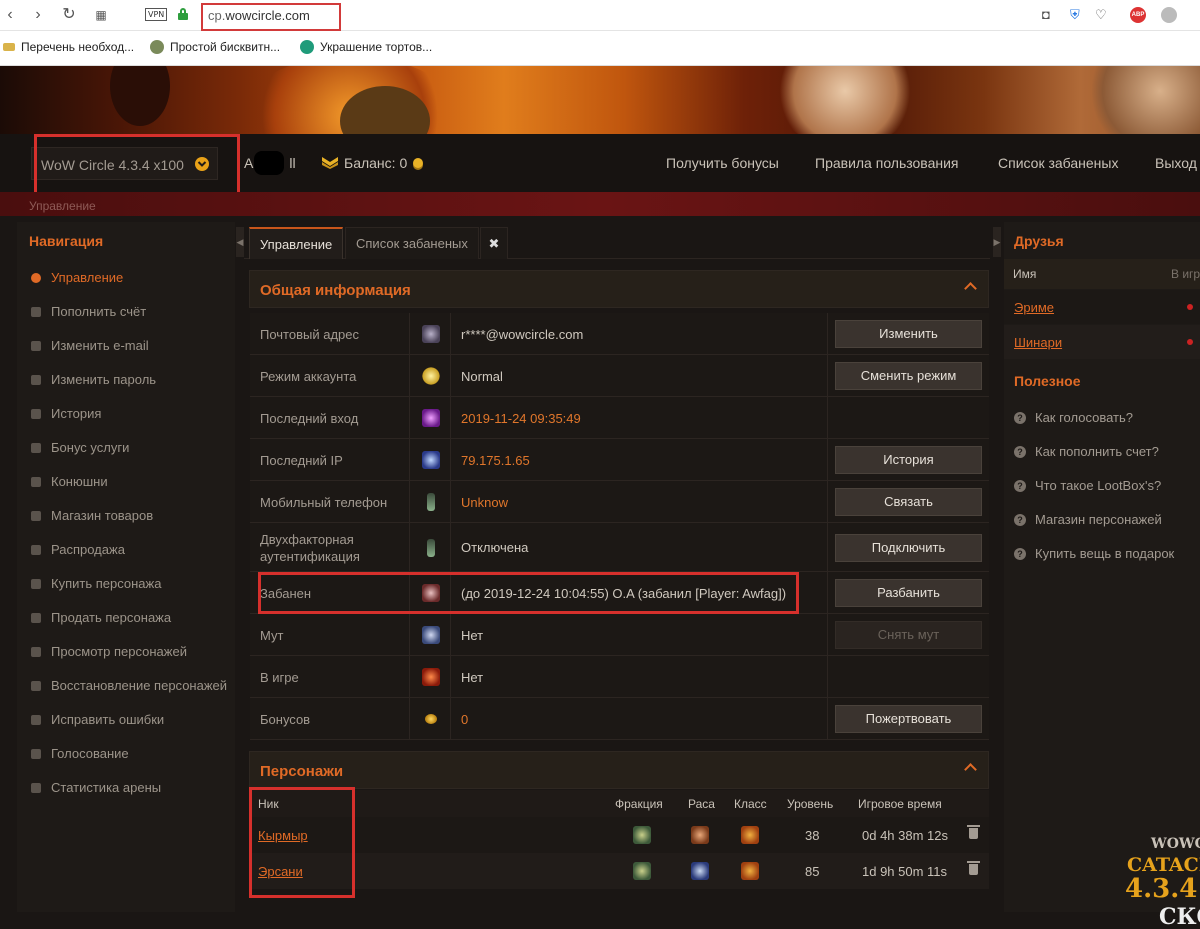 The height and width of the screenshot is (929, 1200). Describe the element at coordinates (1169, 15) in the screenshot. I see `globe-icon` at that location.